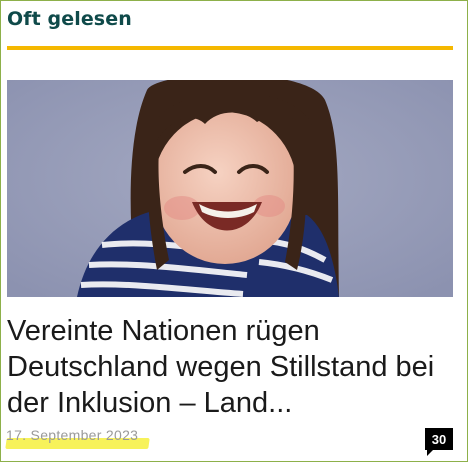 The width and height of the screenshot is (468, 462). What do you see at coordinates (69, 19) in the screenshot?
I see `widget-title: Oft gelesen` at bounding box center [69, 19].